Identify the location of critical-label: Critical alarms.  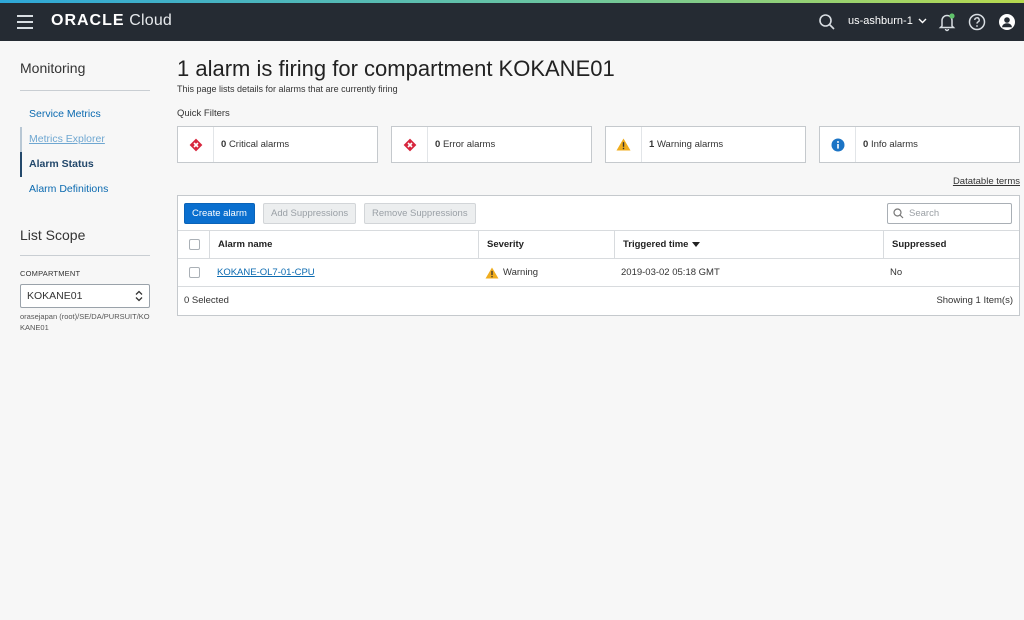
(259, 144).